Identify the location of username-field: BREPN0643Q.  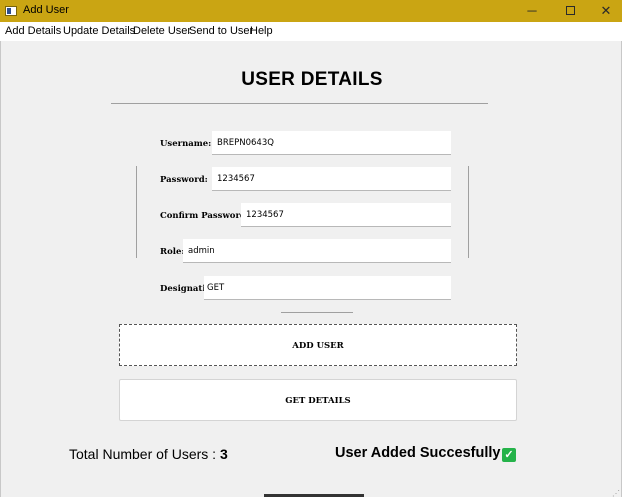
(331, 143).